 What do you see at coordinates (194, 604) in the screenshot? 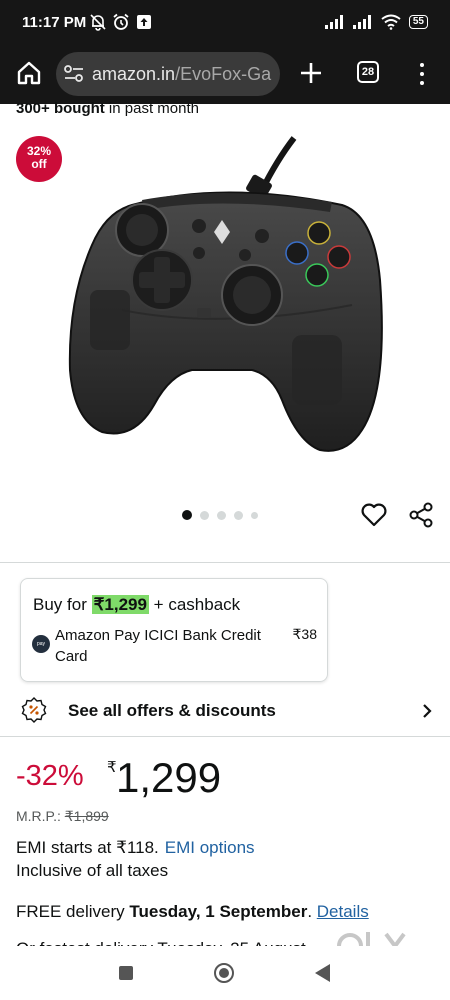
I see `buy-suffix: + cashback` at bounding box center [194, 604].